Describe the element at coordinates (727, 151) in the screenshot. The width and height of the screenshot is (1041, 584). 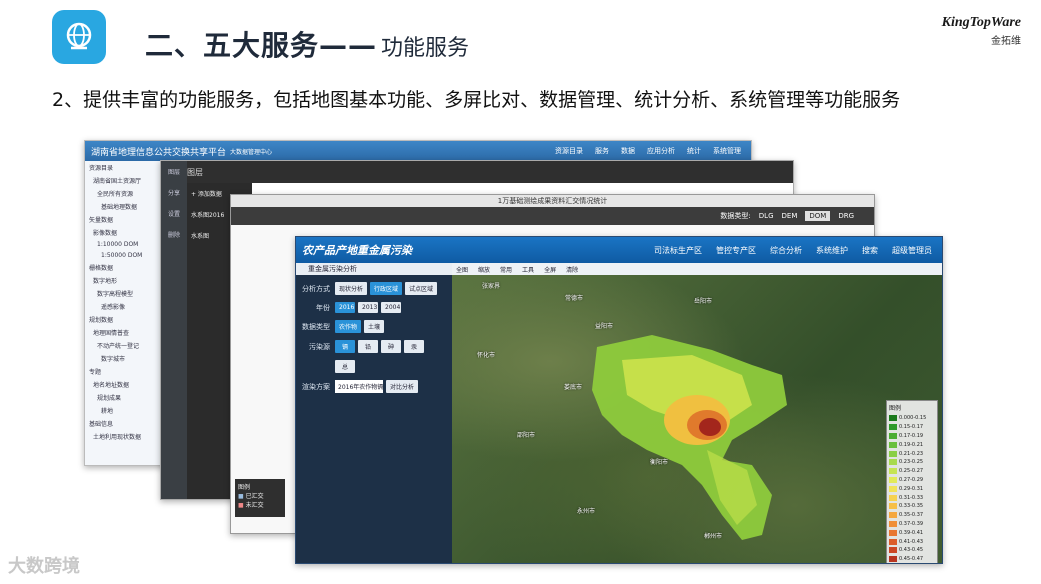
I see `w1-nav-item: 系统管理` at that location.